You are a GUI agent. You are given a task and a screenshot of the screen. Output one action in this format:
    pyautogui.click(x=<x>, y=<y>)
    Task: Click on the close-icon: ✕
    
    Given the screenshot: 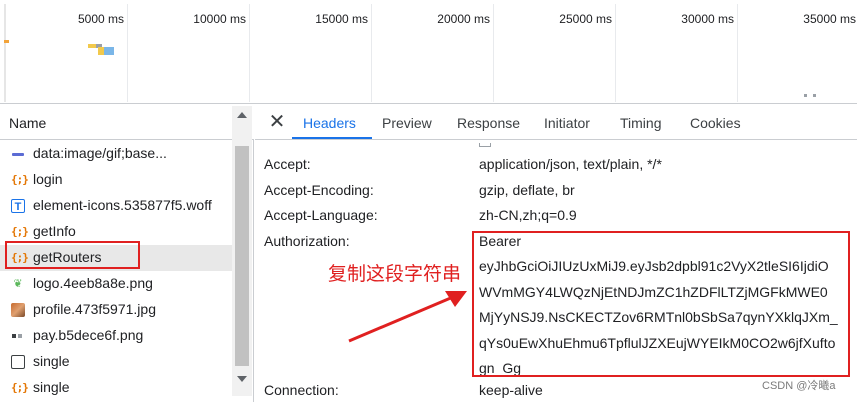 What is the action you would take?
    pyautogui.click(x=277, y=122)
    